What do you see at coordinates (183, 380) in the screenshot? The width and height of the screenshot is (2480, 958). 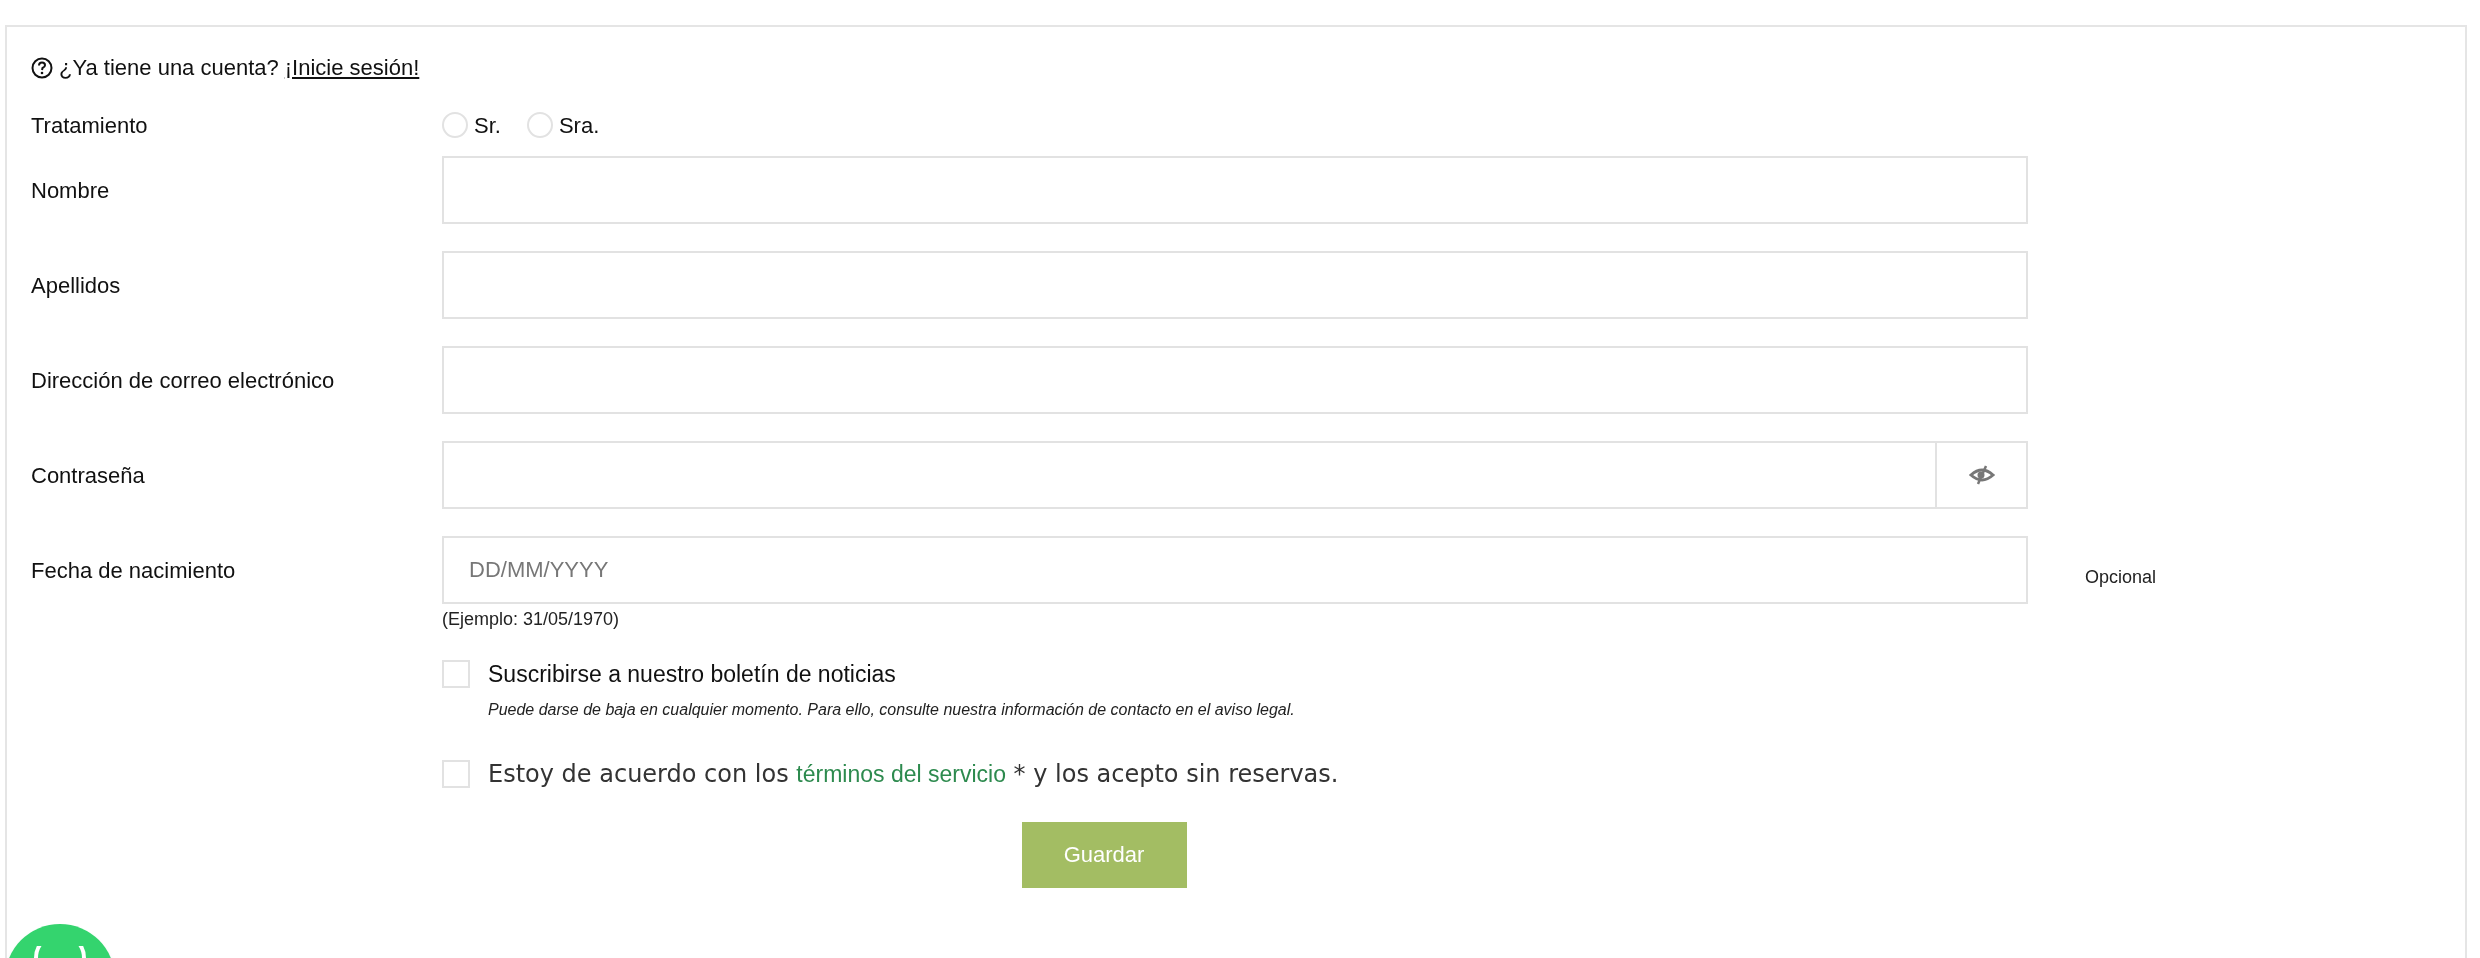 I see `field-label: Dirección de correo electrónico` at bounding box center [183, 380].